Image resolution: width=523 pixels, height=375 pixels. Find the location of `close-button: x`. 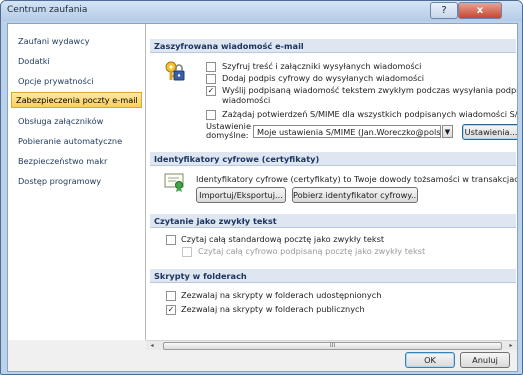

close-button: x is located at coordinates (480, 10).